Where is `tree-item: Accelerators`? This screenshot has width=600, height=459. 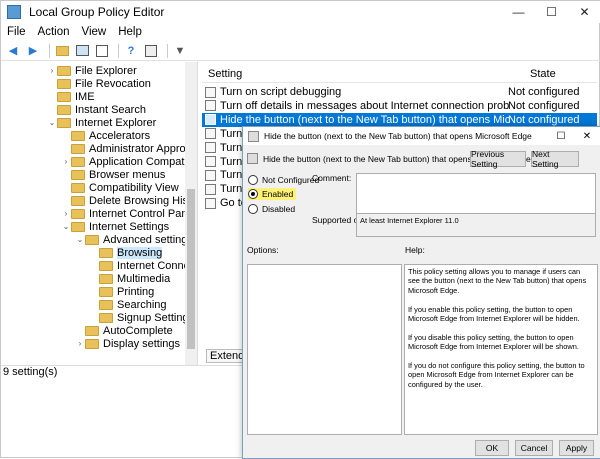 tree-item: Accelerators is located at coordinates (105, 135).